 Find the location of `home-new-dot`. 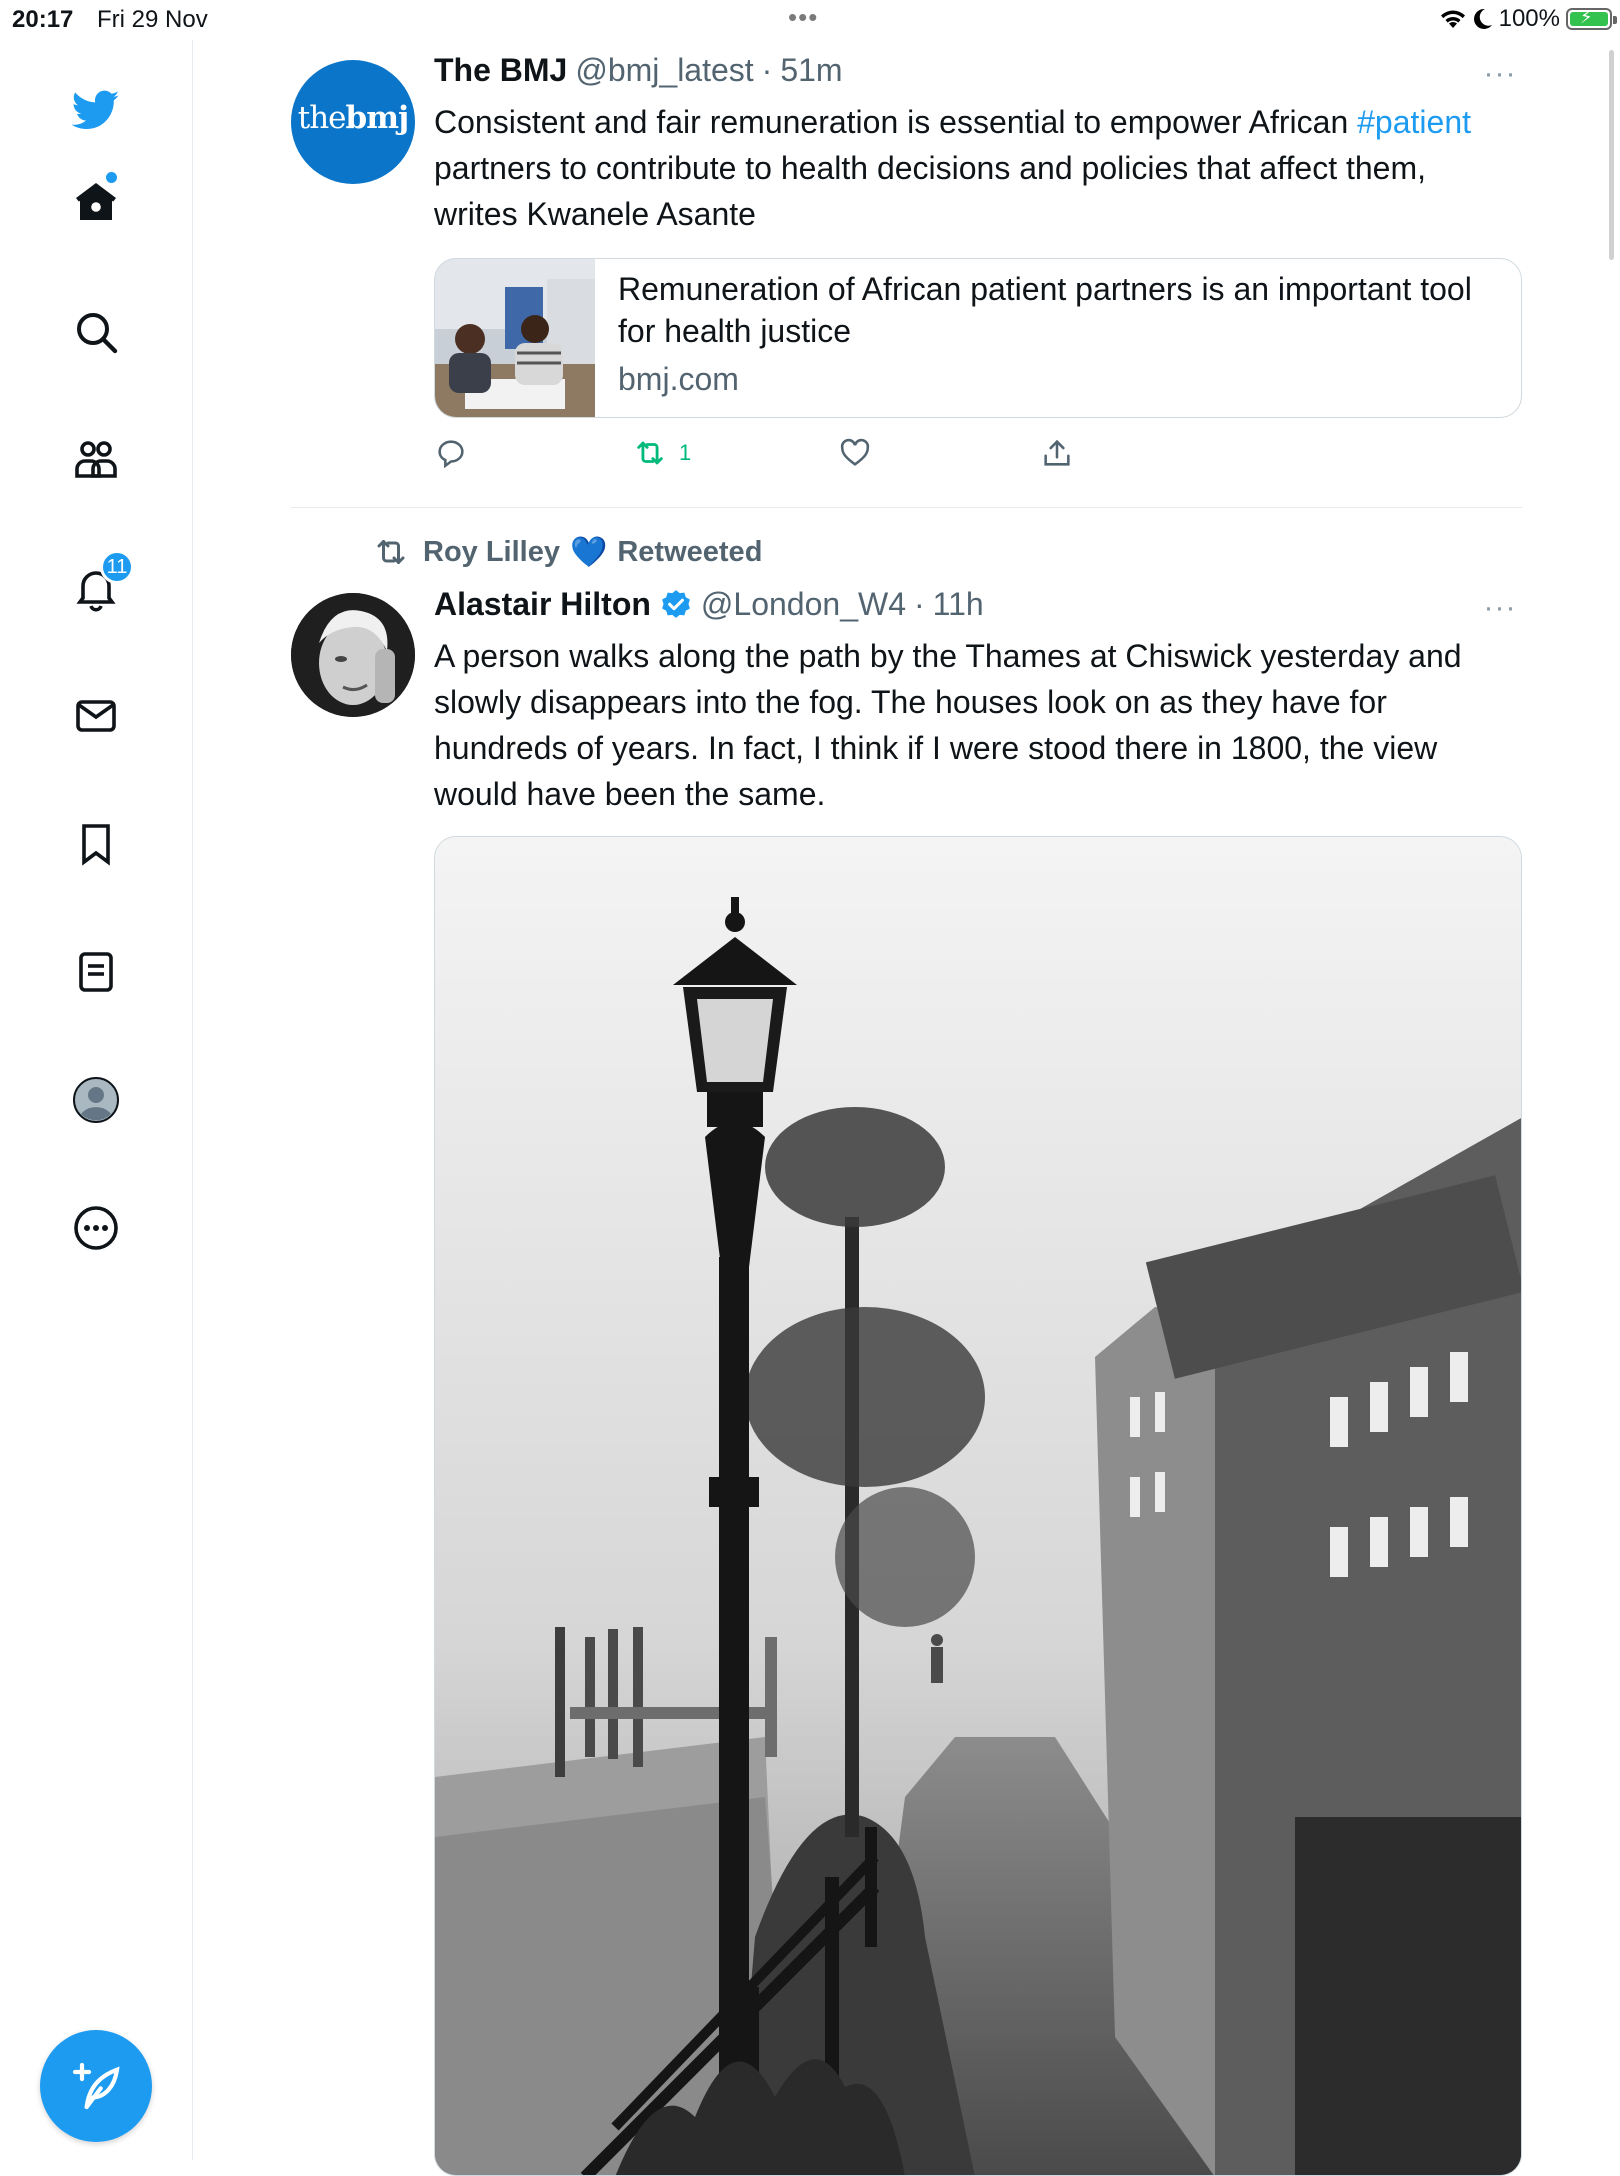

home-new-dot is located at coordinates (111, 177).